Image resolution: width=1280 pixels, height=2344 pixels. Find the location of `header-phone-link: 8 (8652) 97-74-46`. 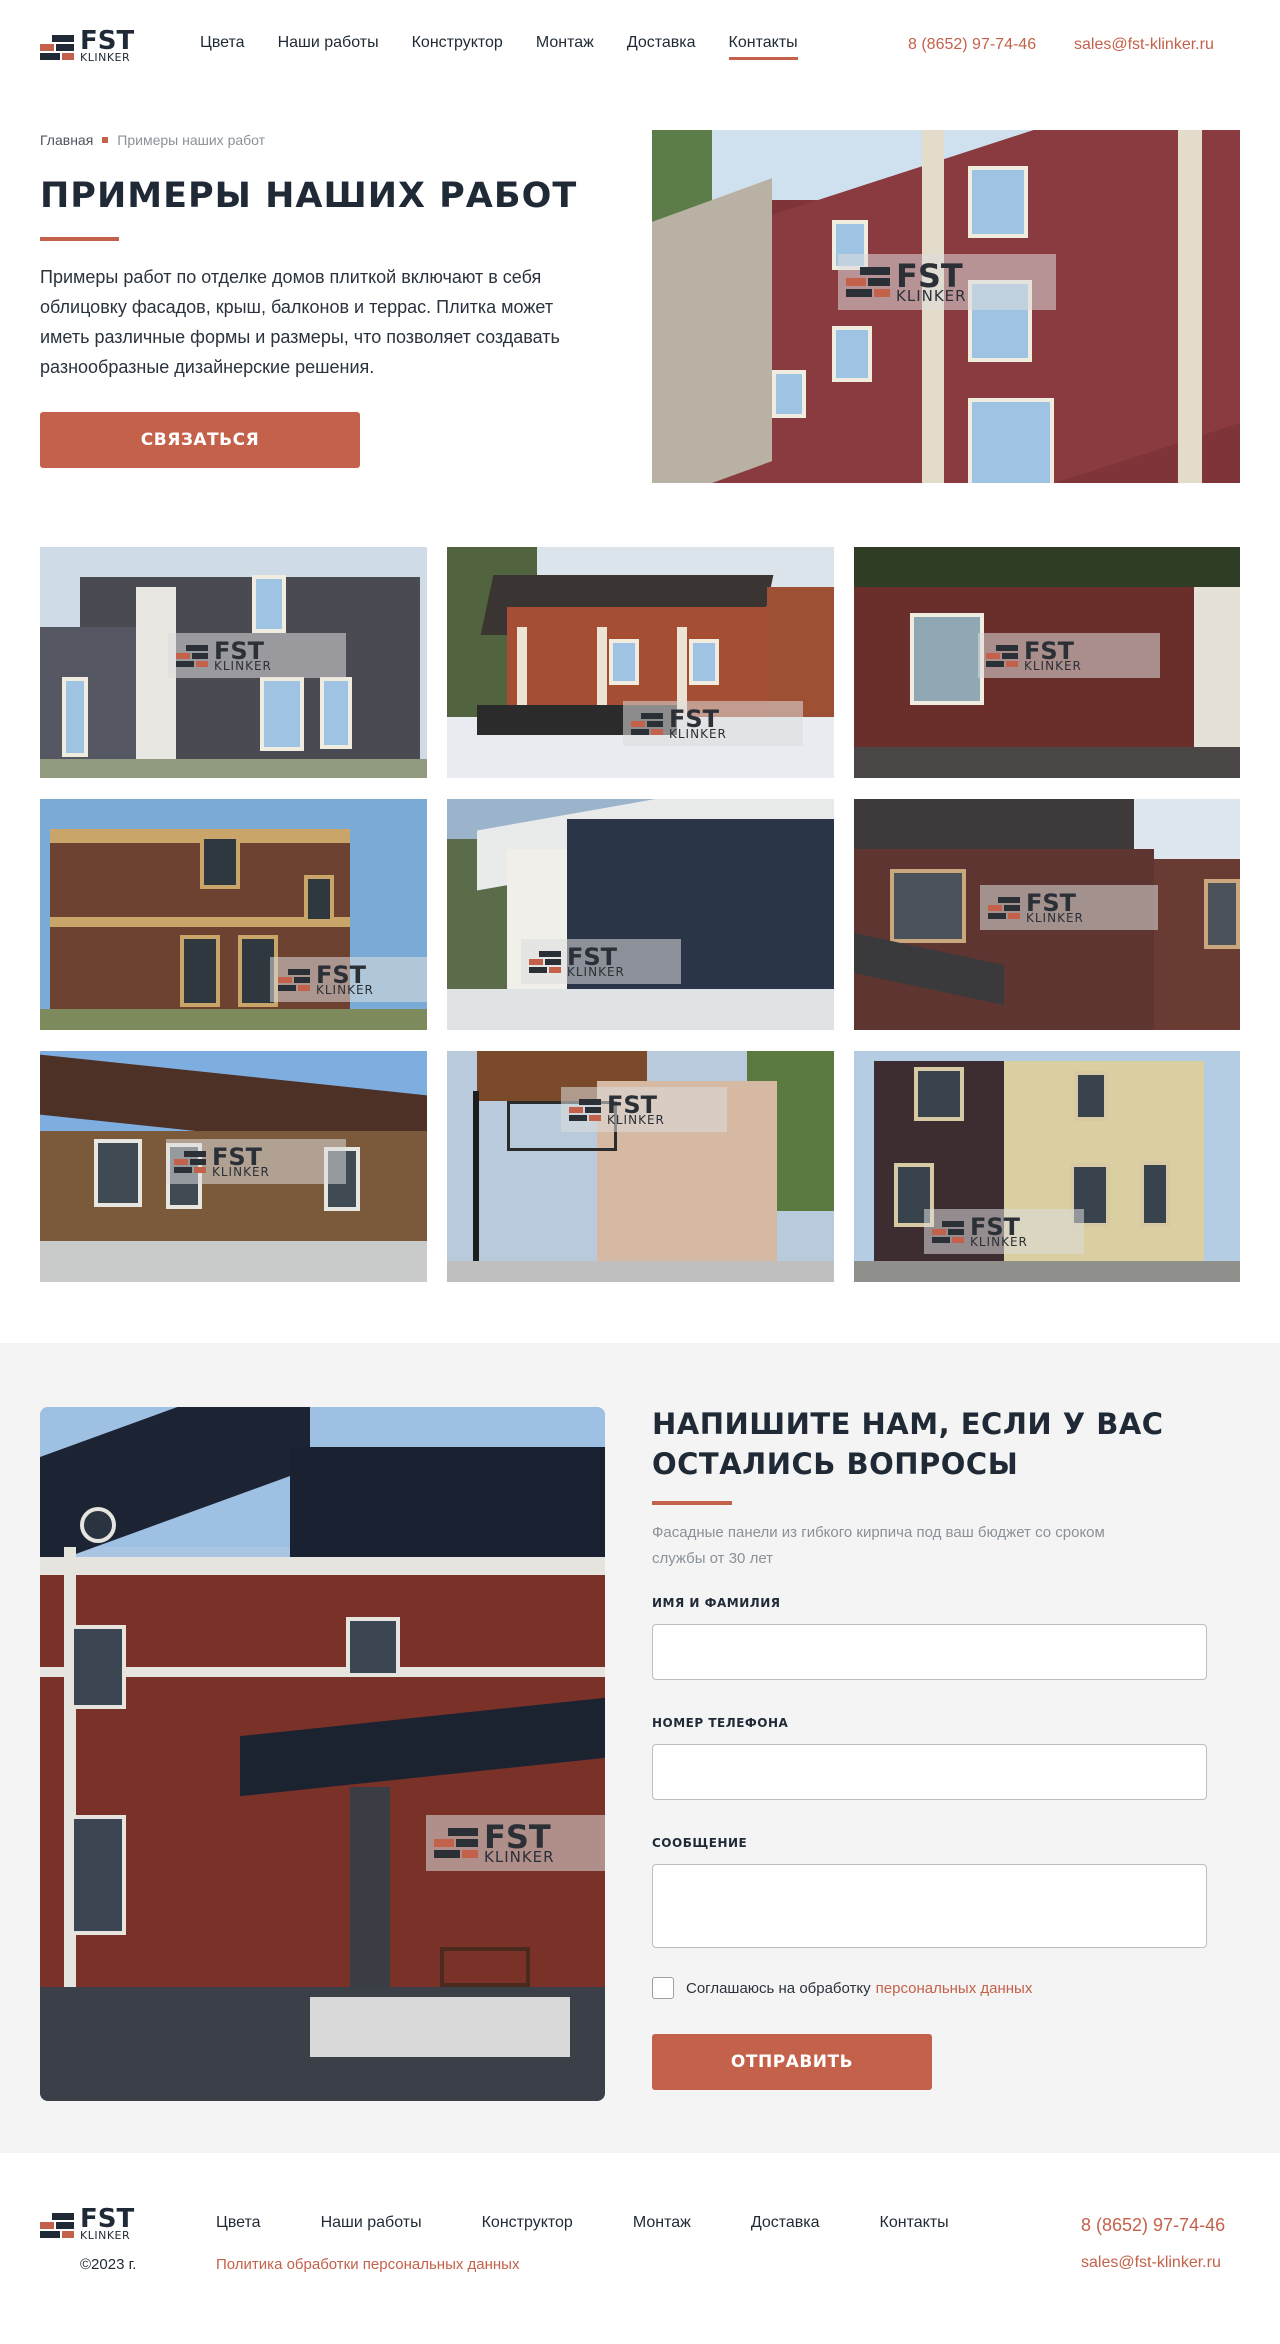

header-phone-link: 8 (8652) 97-74-46 is located at coordinates (972, 45).